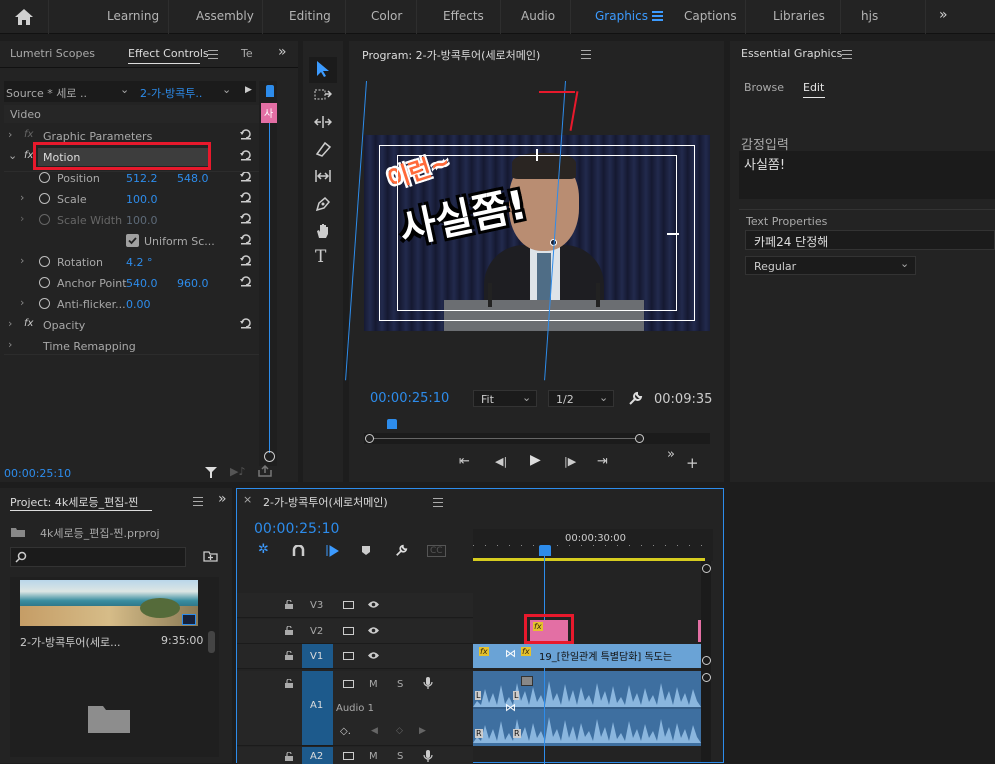  Describe the element at coordinates (211, 472) in the screenshot. I see `filter-icon` at that location.